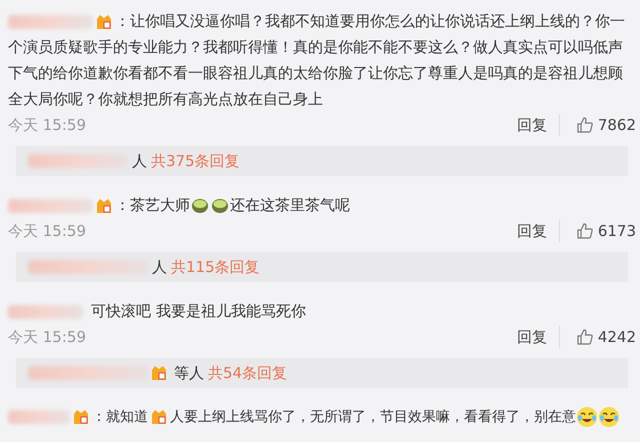 The height and width of the screenshot is (442, 640). Describe the element at coordinates (322, 373) in the screenshot. I see `replies-bar: 等人 共54条回复` at that location.